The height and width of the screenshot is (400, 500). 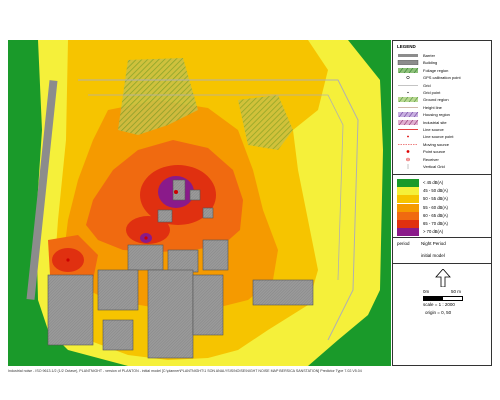 What do you see at coordinates (408, 78) in the screenshot?
I see `gps-point-icon` at bounding box center [408, 78].